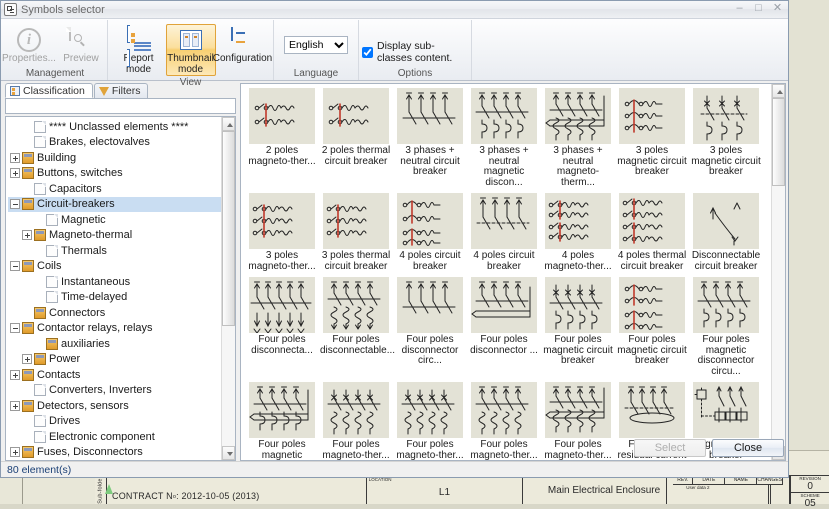 This screenshot has height=509, width=829. Describe the element at coordinates (367, 52) in the screenshot. I see `display-subclasses-checkbox` at that location.